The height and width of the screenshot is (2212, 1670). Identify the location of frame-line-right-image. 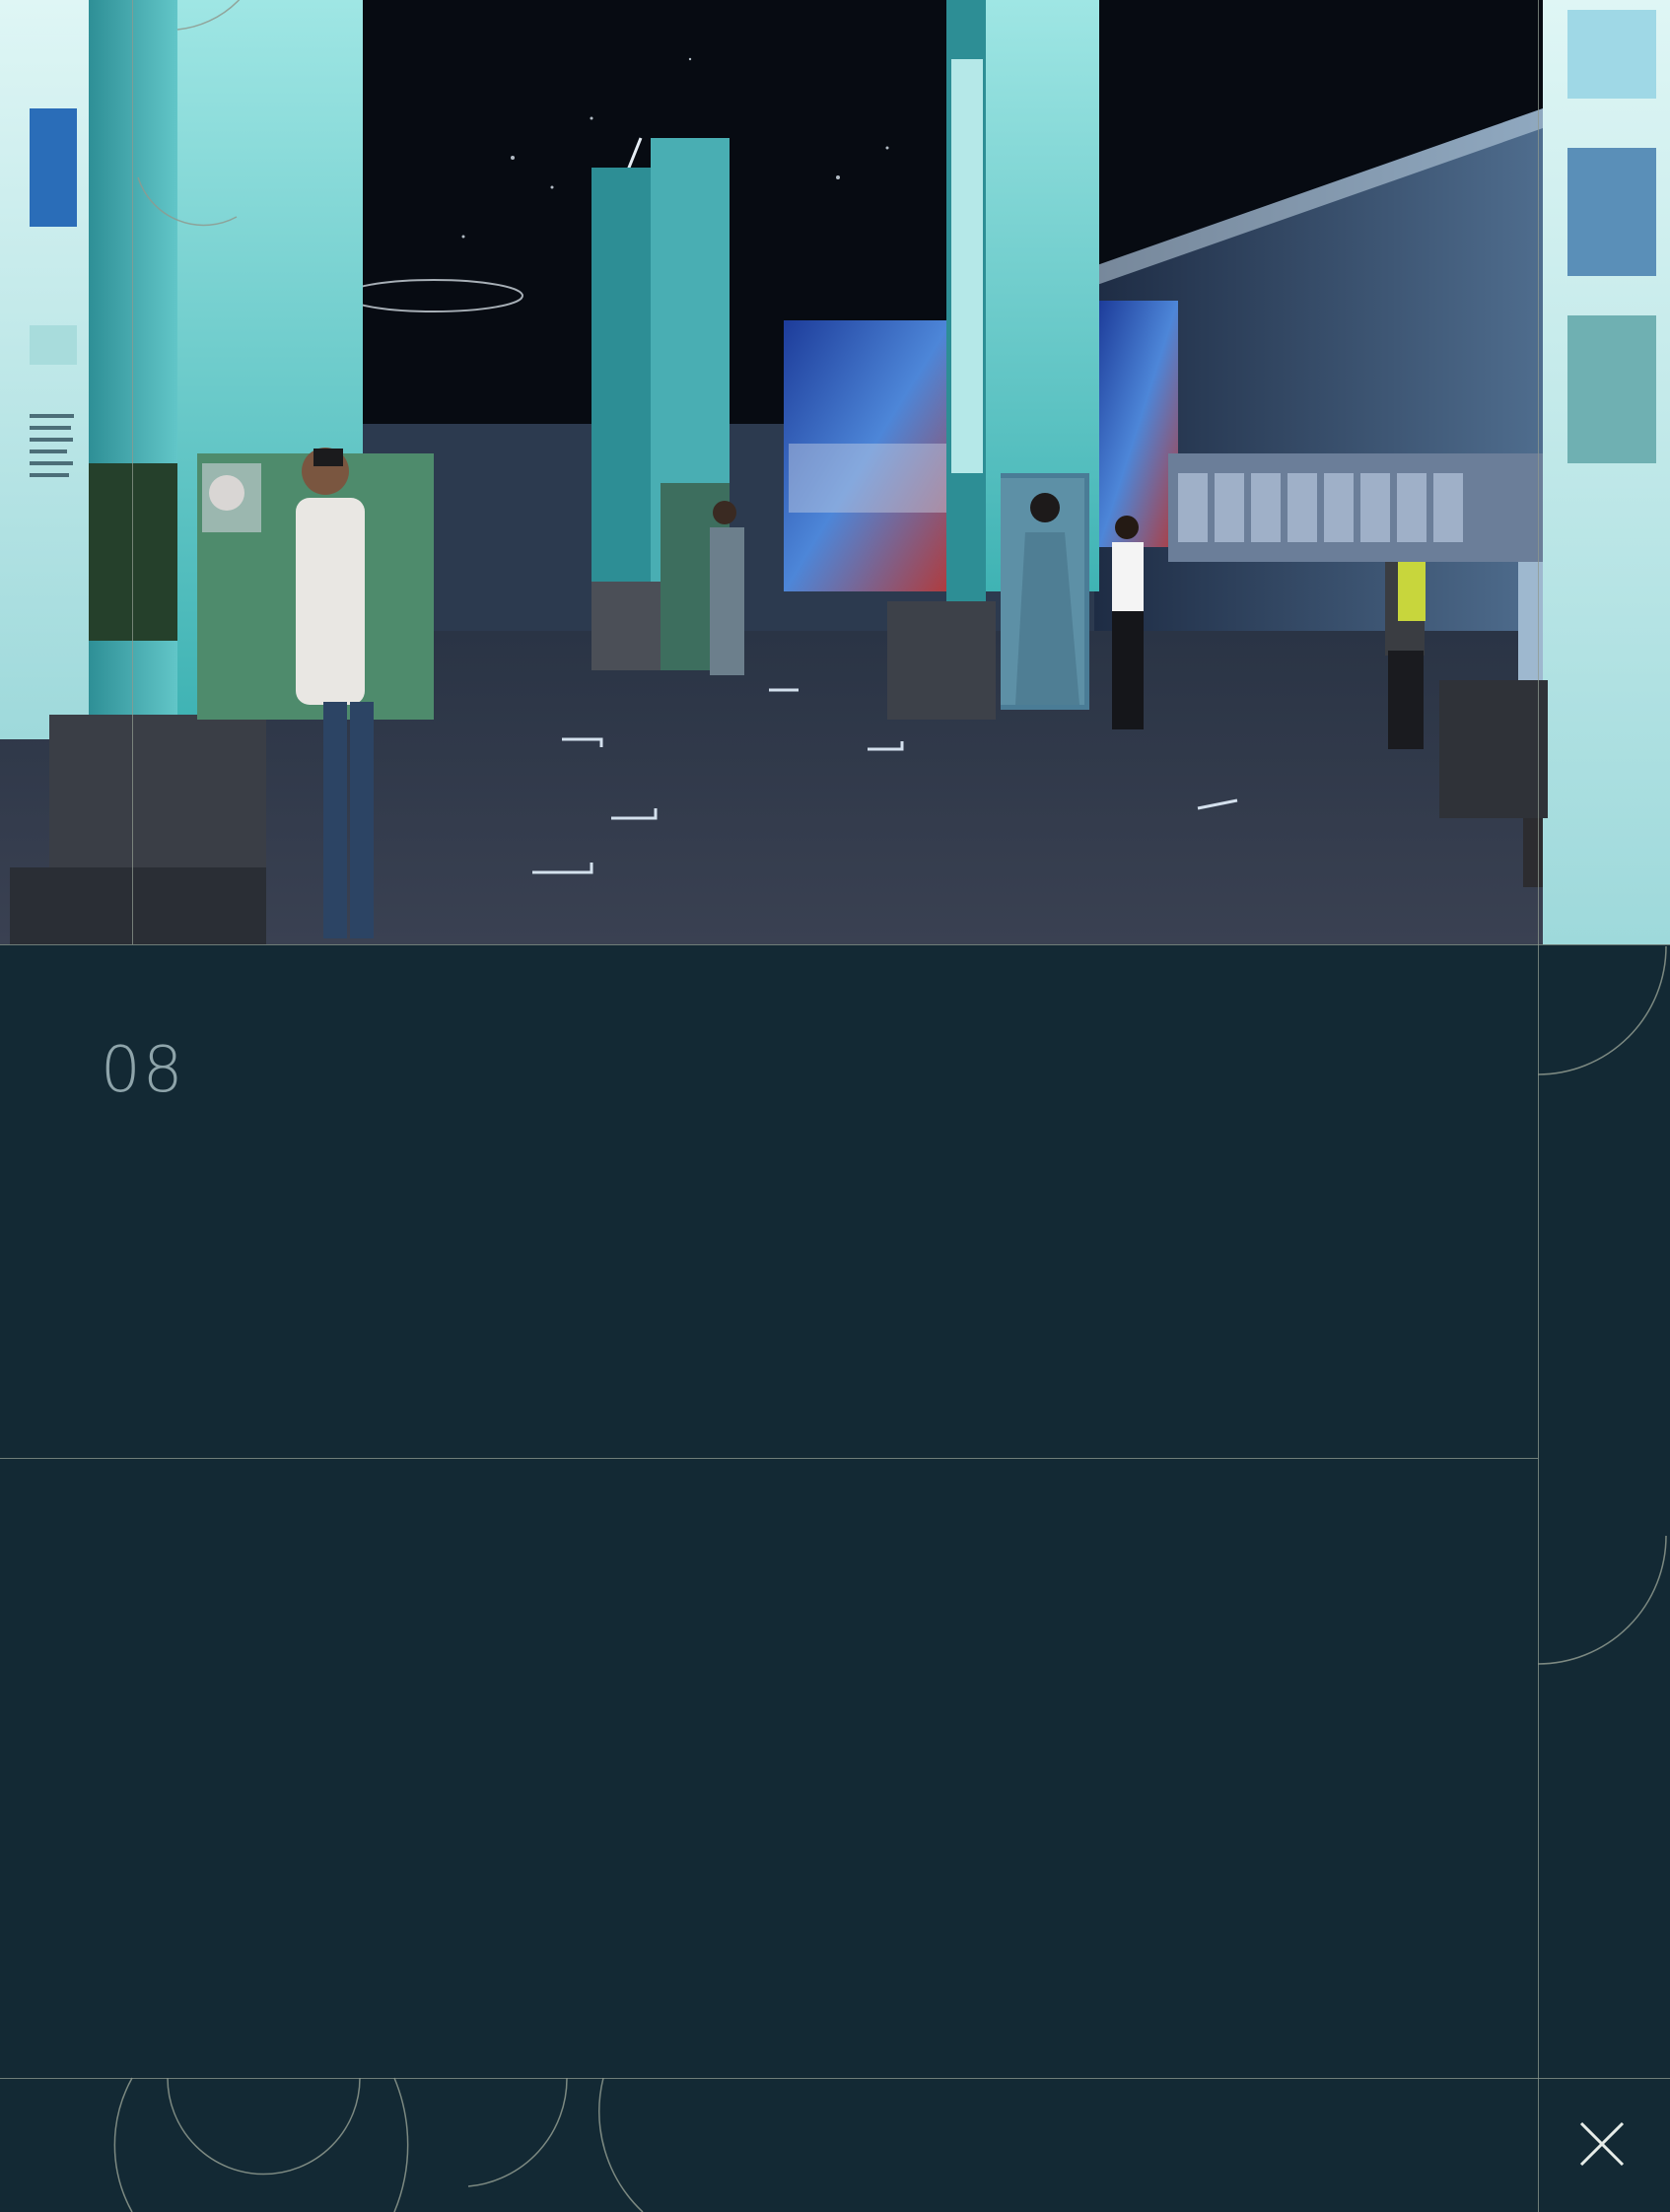
(1538, 472).